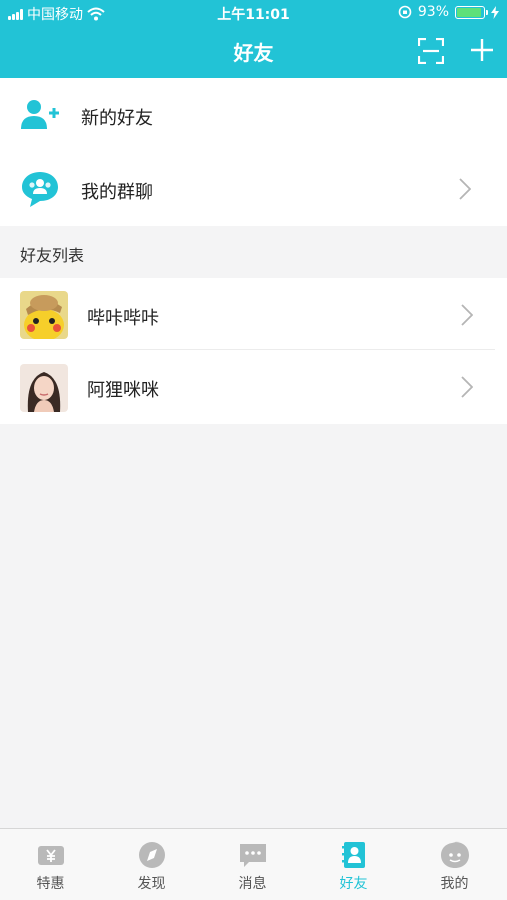 The image size is (507, 900). What do you see at coordinates (471, 12) in the screenshot?
I see `battery-icon` at bounding box center [471, 12].